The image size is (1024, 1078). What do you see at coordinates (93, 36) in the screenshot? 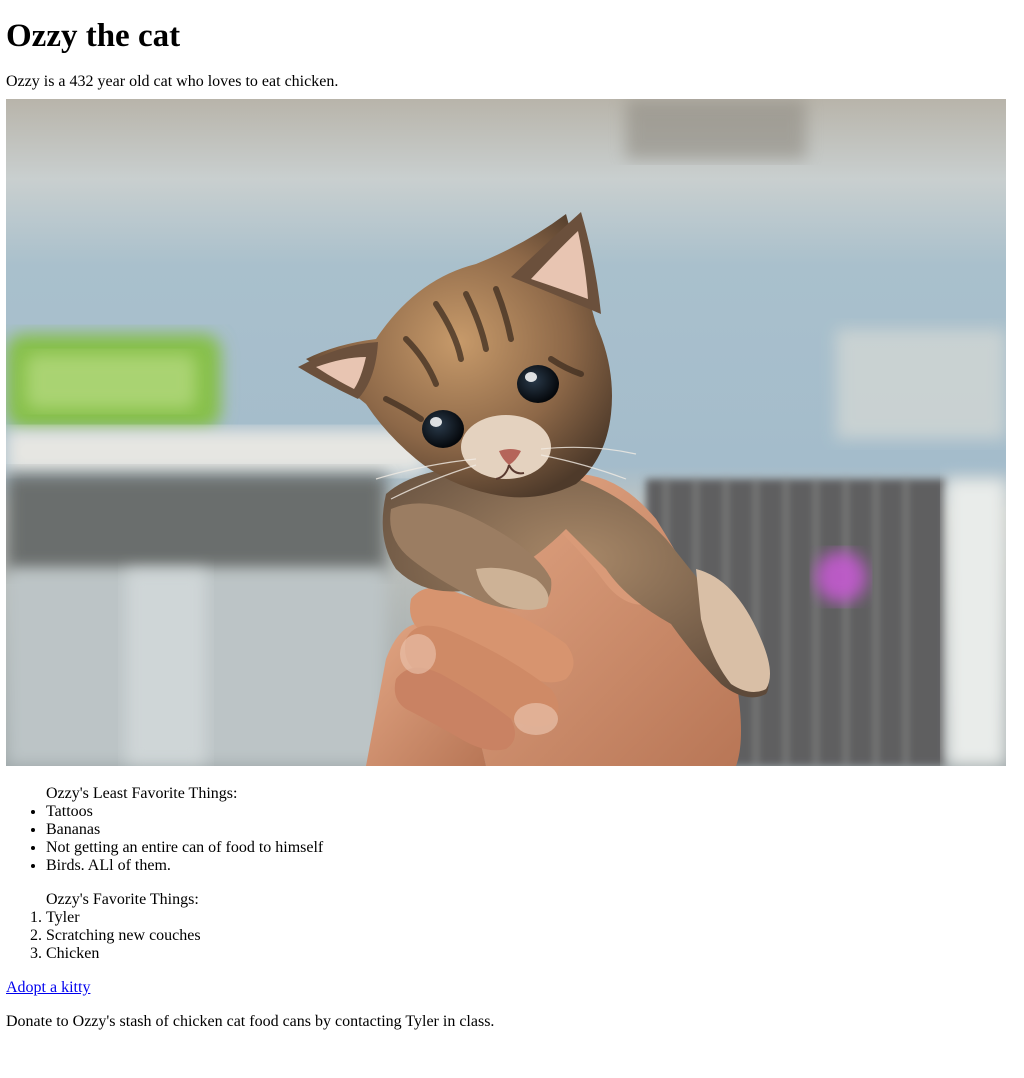
I see `page-title: Ozzy the cat` at bounding box center [93, 36].